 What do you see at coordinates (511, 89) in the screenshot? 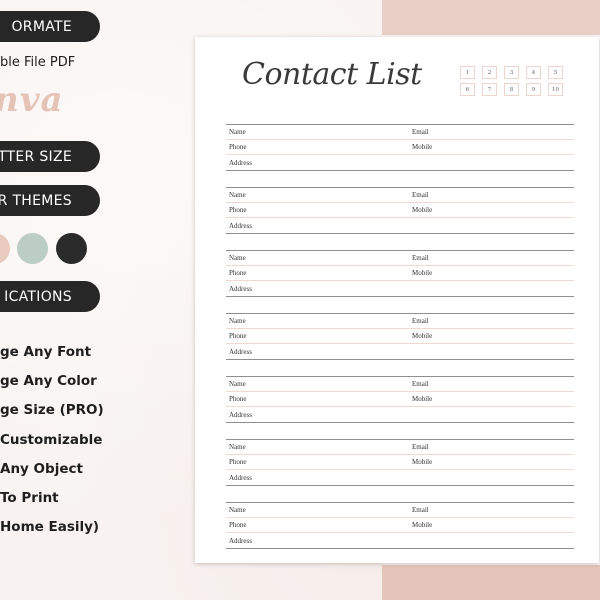
I see `page-link-8: 8` at bounding box center [511, 89].